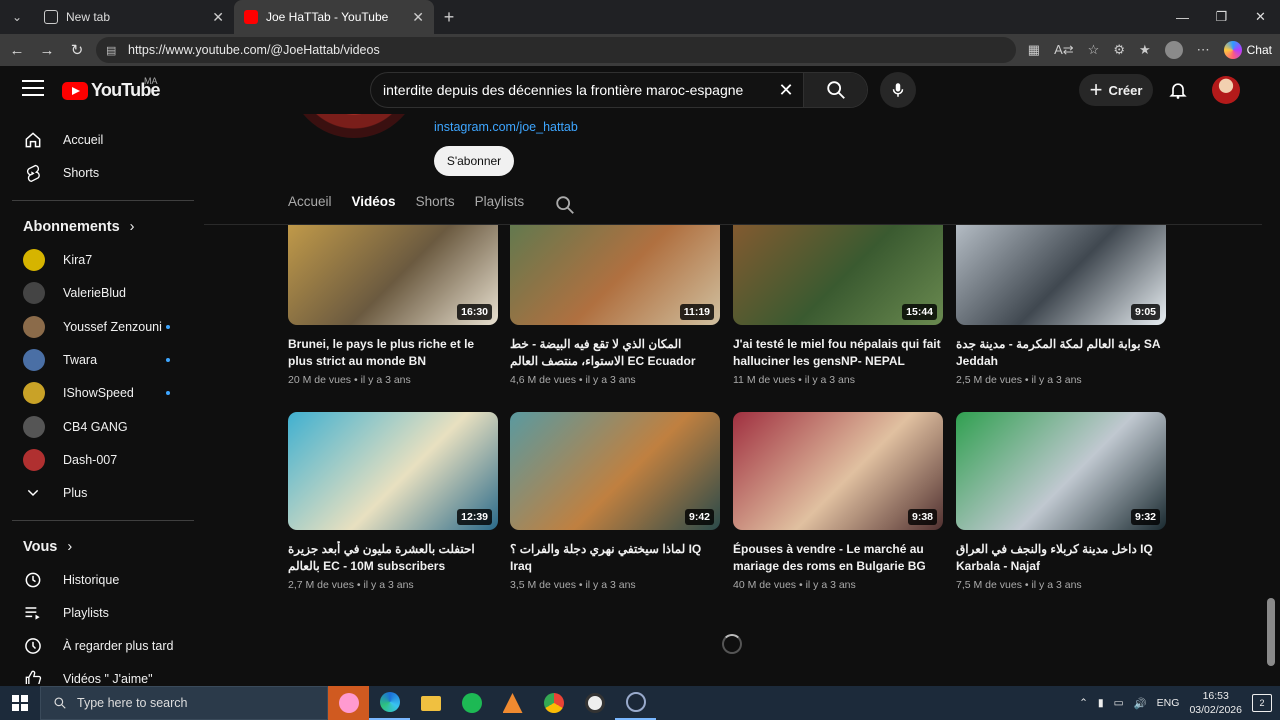 The image size is (1280, 720). Describe the element at coordinates (1182, 17) in the screenshot. I see `minimize-icon: —` at that location.